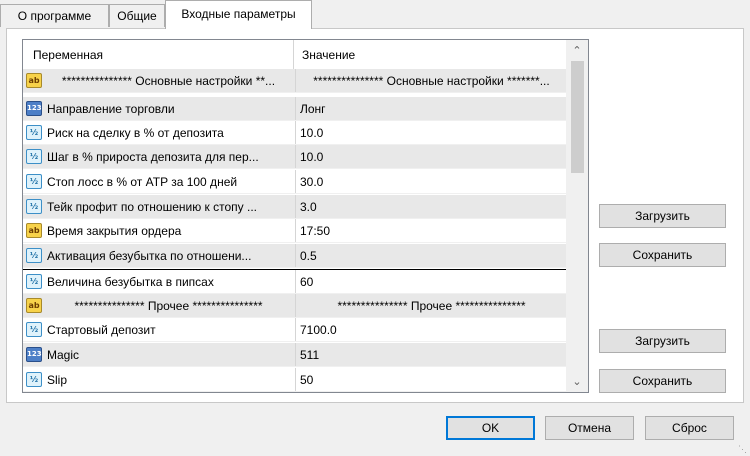  Describe the element at coordinates (294, 330) in the screenshot. I see `table-row: ½ Стартовый депозит 7100.0` at that location.